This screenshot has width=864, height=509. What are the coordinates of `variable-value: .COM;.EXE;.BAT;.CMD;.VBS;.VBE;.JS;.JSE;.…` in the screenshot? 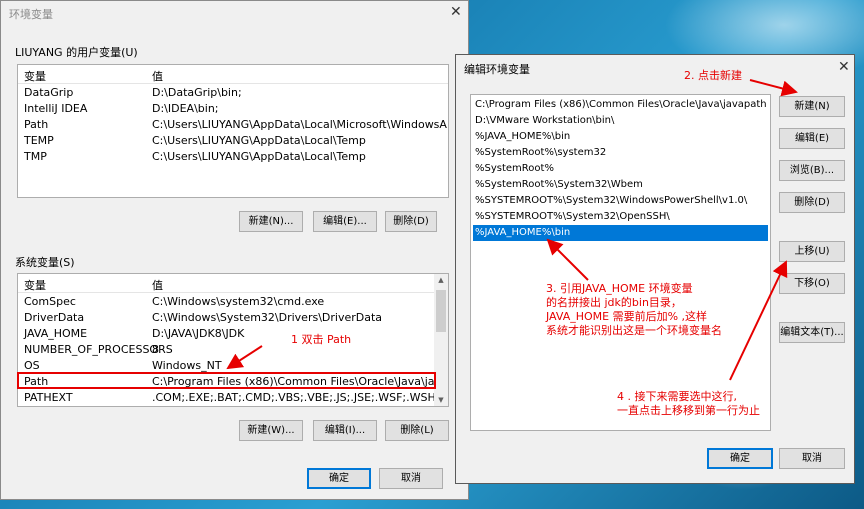 It's located at (300, 397).